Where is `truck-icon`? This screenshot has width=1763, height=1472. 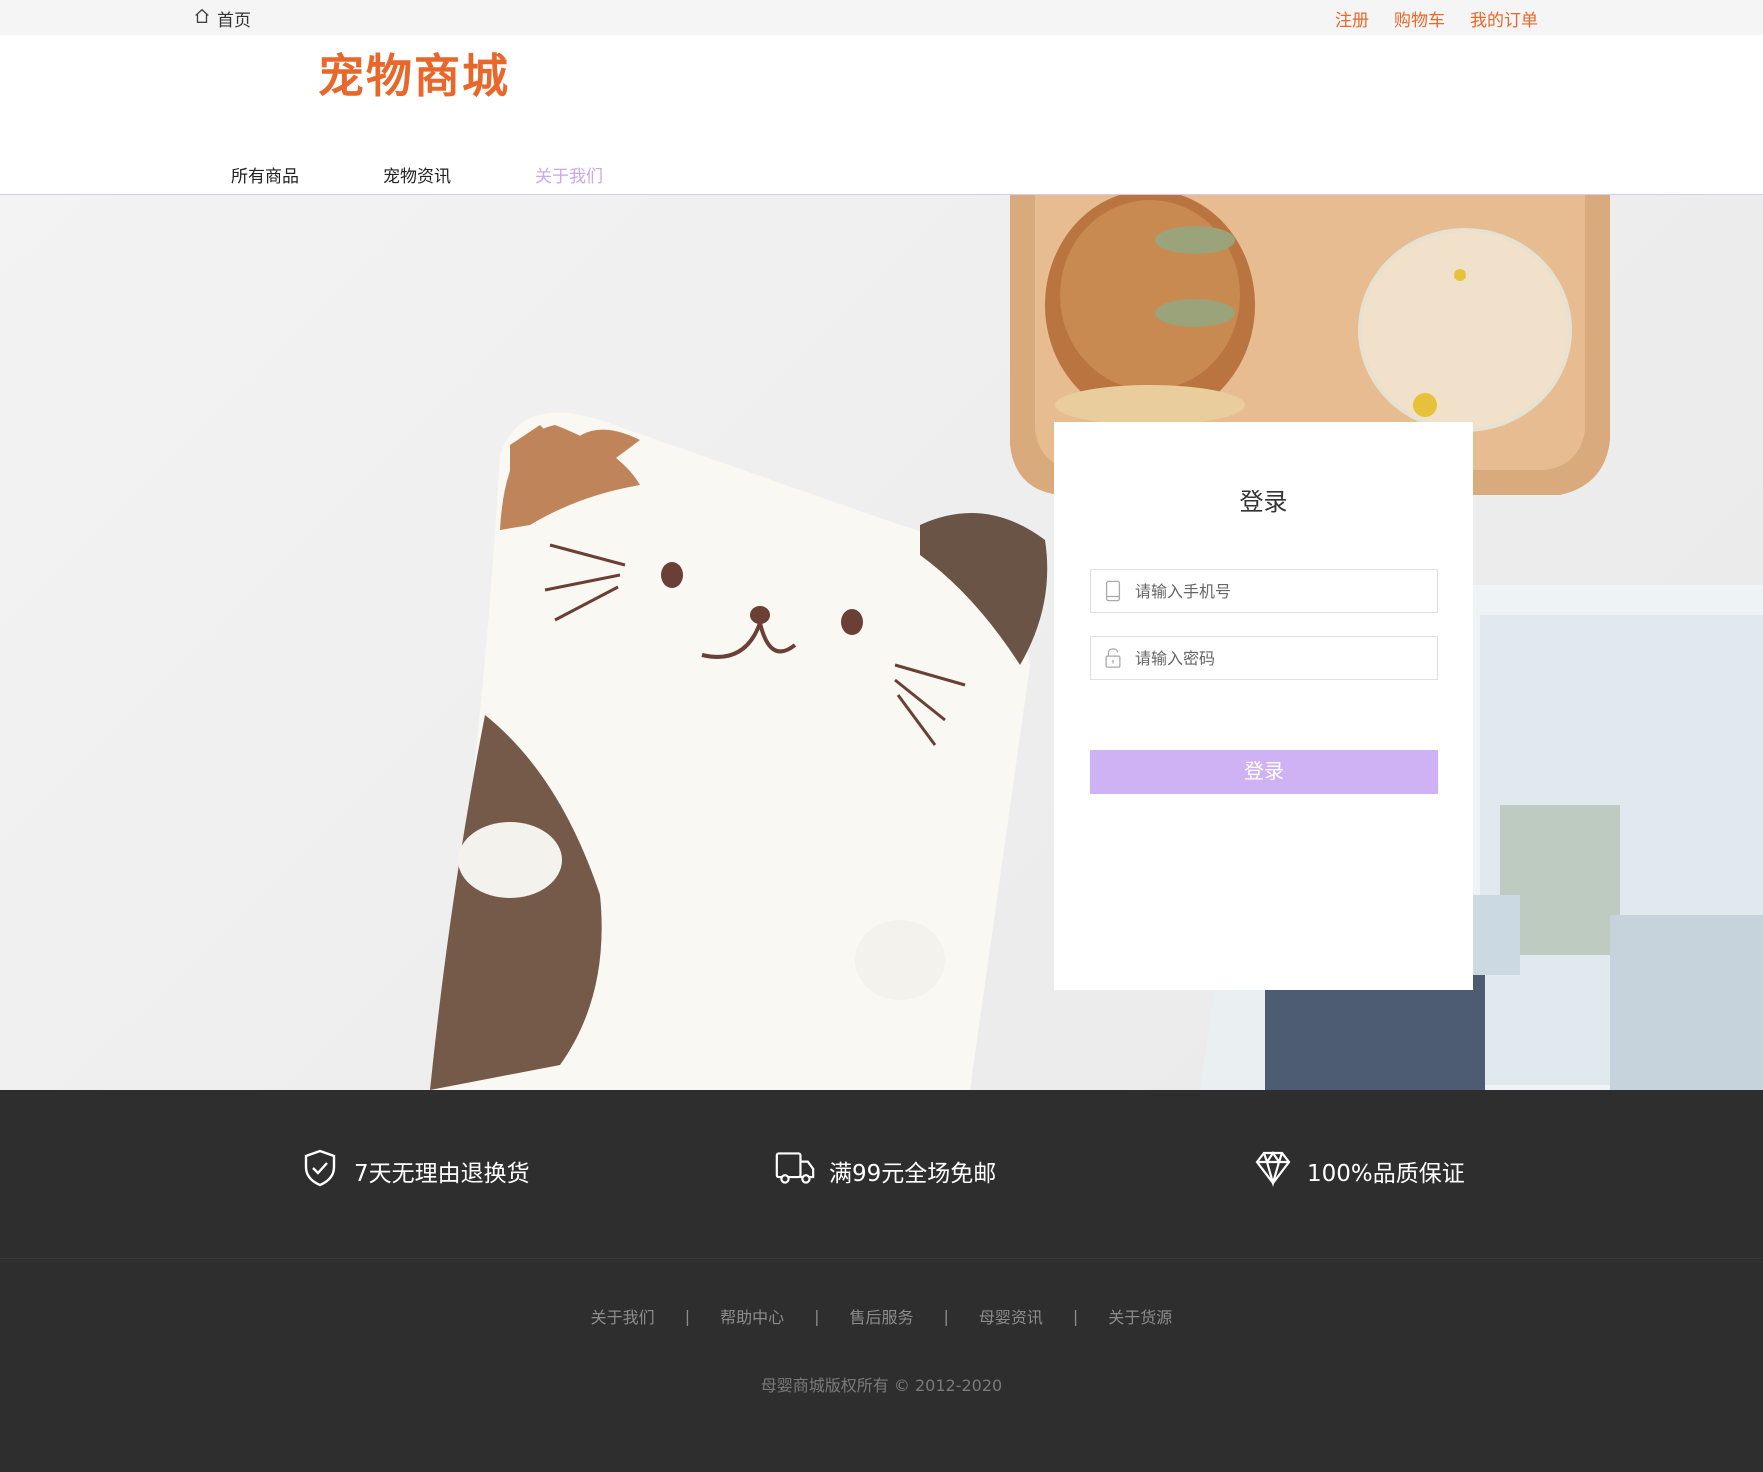 truck-icon is located at coordinates (795, 1171).